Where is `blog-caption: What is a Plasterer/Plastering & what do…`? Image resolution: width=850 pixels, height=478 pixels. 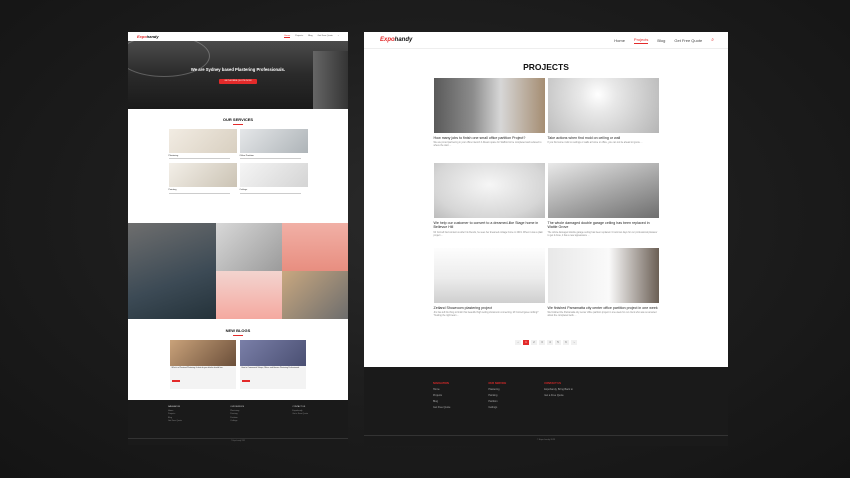
blog-caption: What is a Plasterer/Plastering & what do… is located at coordinates (197, 368).